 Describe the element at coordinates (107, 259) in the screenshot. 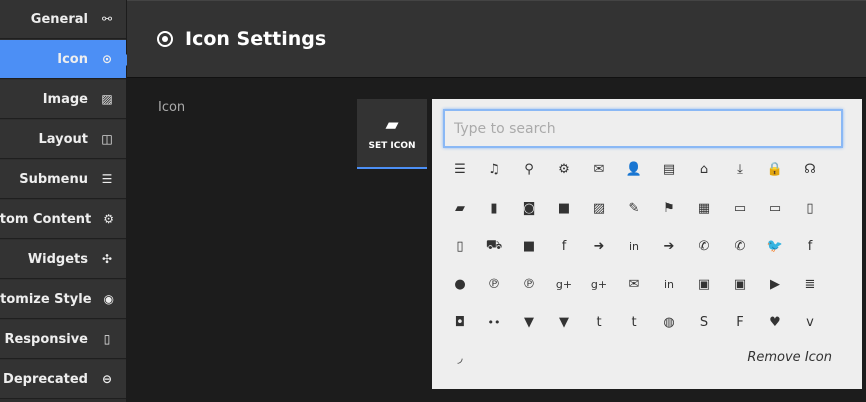

I see `puzzle-icon: ✣` at that location.